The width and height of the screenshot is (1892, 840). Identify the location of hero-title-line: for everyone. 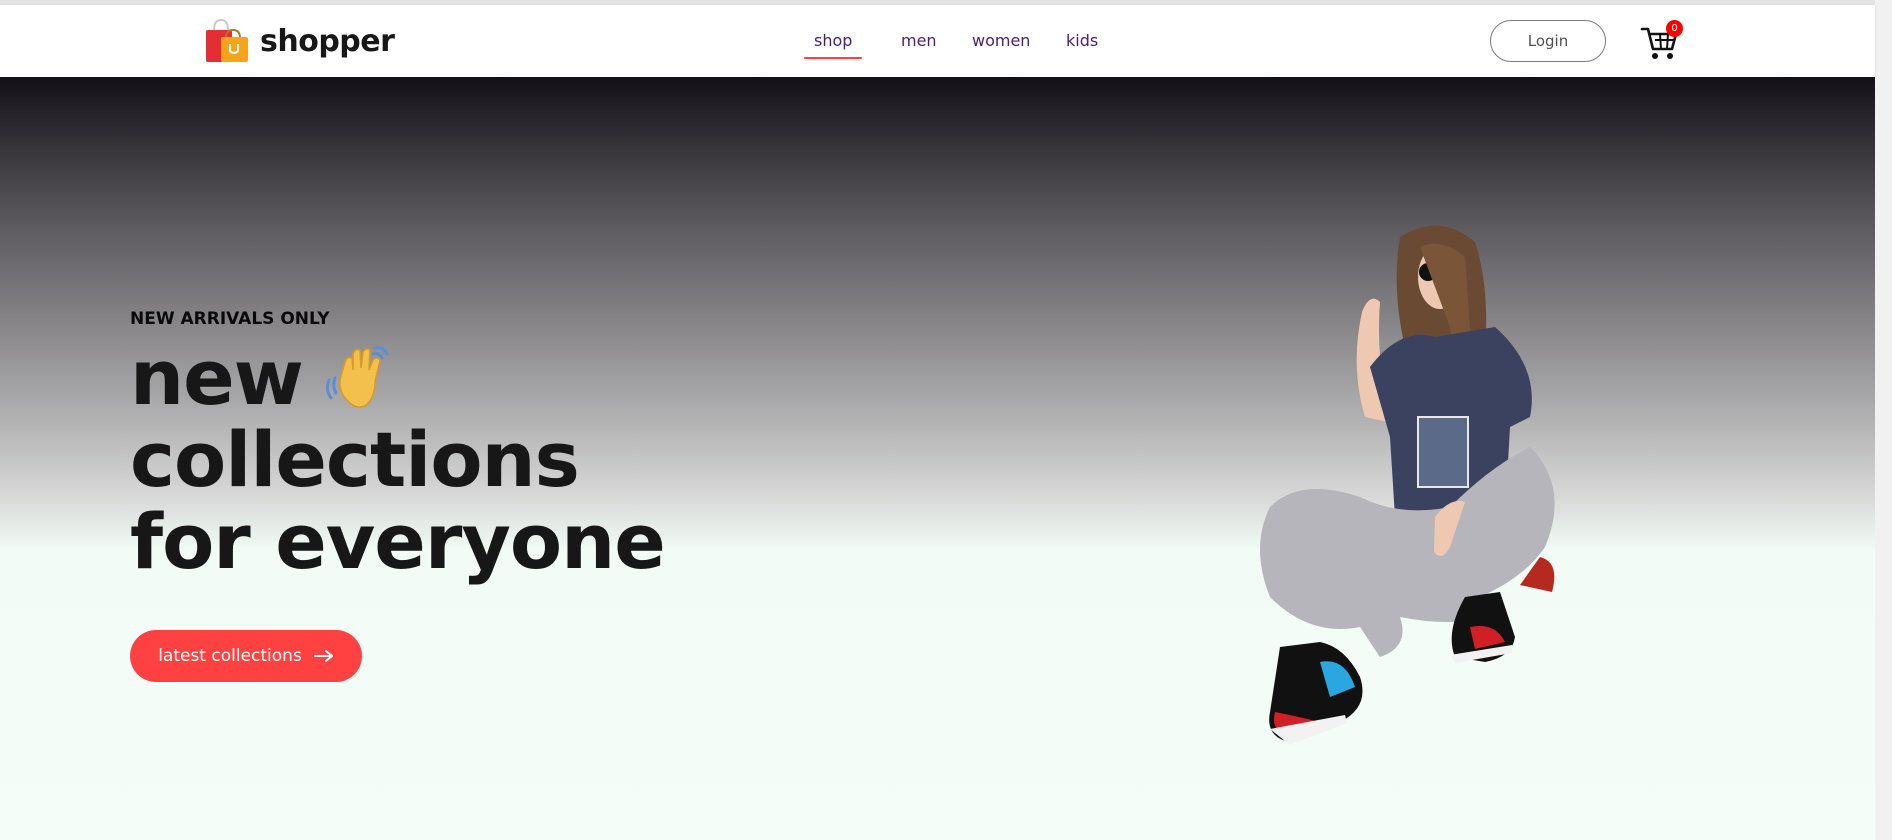
(480, 542).